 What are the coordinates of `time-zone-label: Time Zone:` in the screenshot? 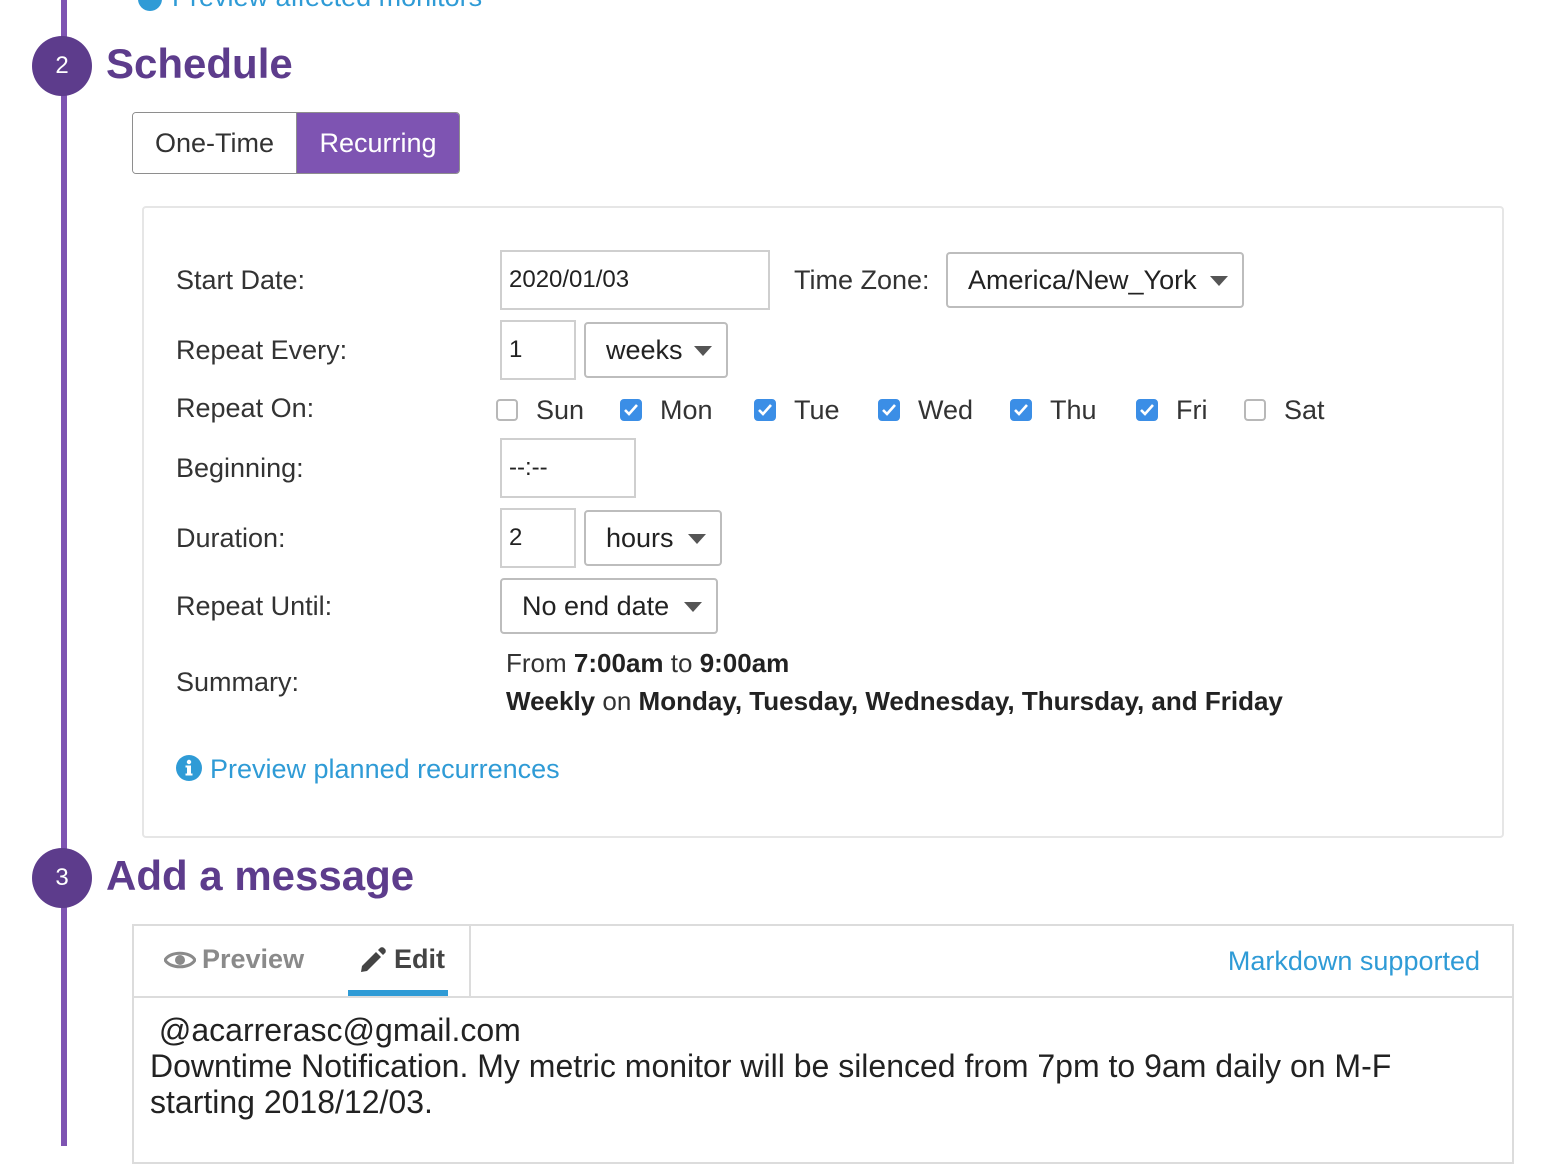 It's located at (862, 280).